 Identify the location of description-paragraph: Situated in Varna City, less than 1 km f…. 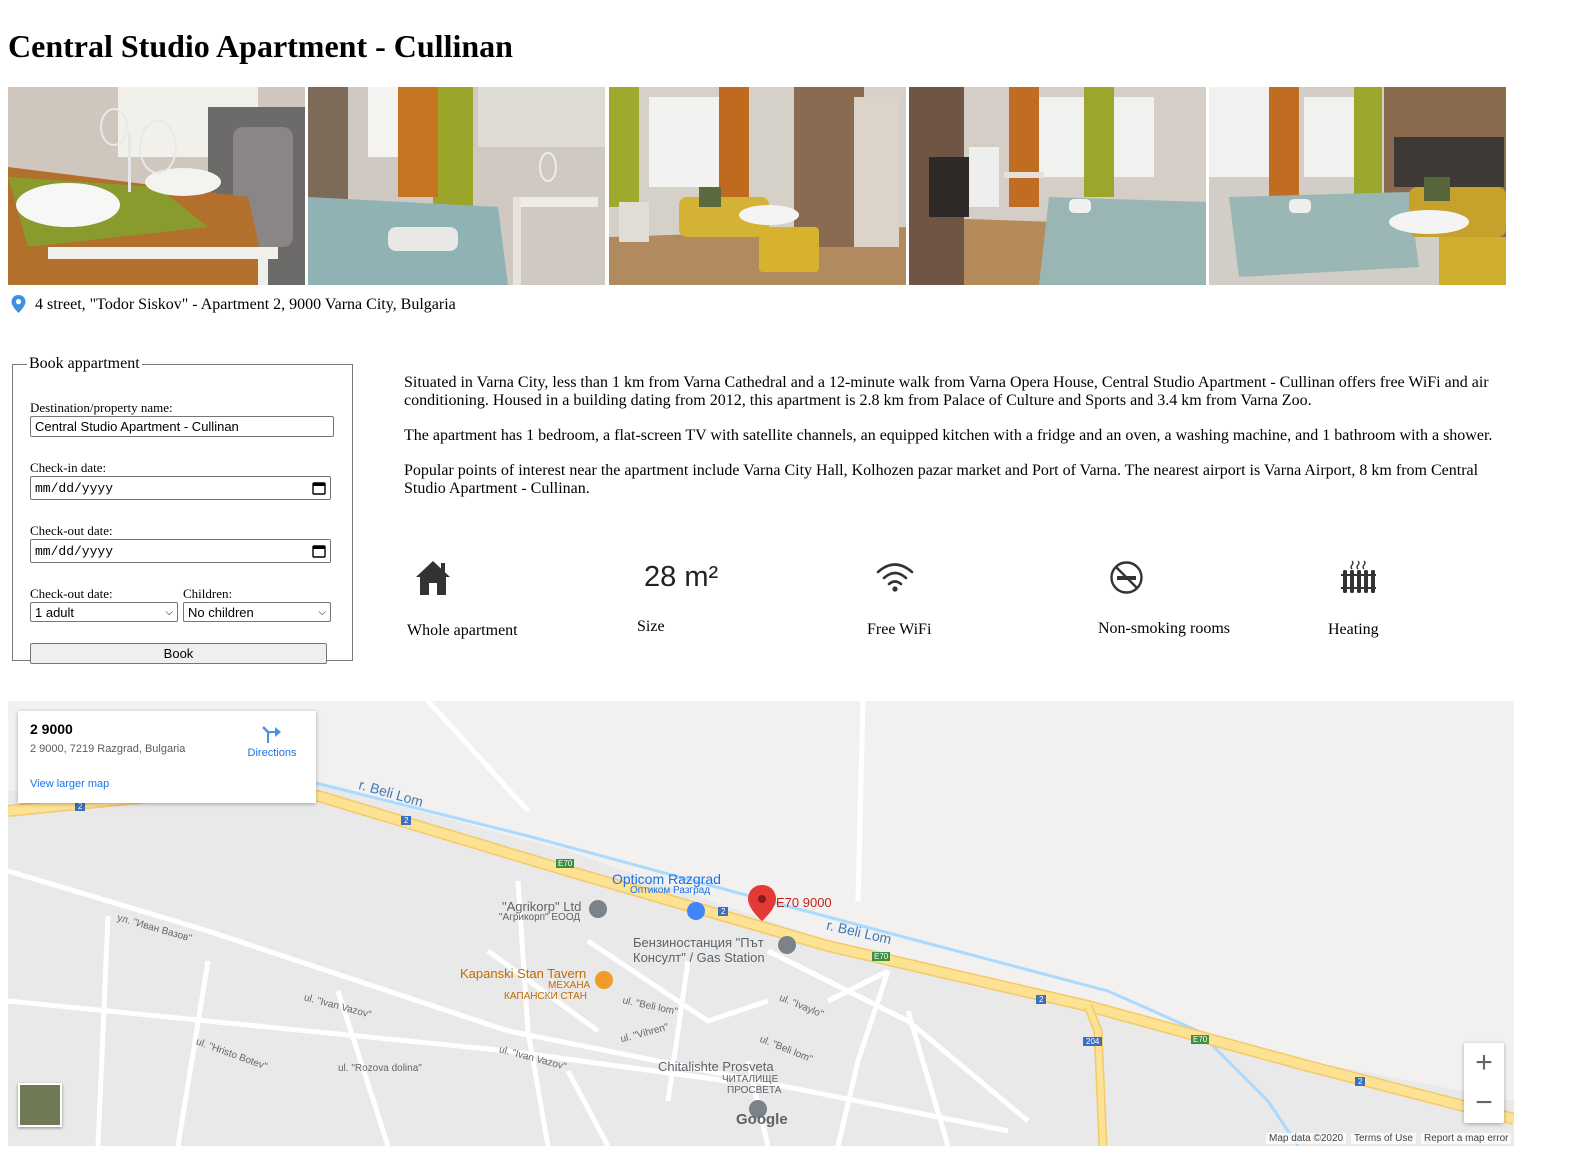
(946, 391).